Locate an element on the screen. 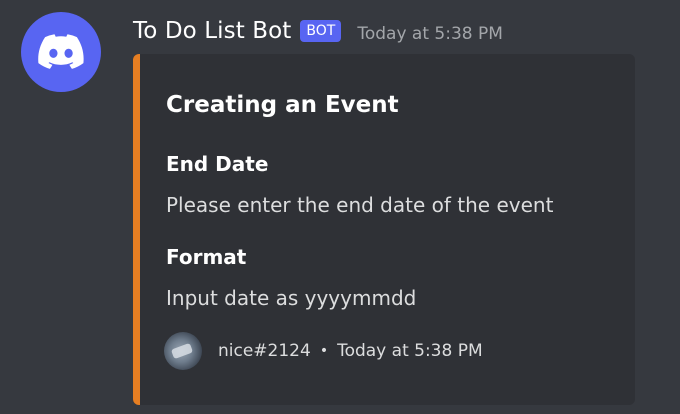 Image resolution: width=680 pixels, height=414 pixels. footer-author-avatar is located at coordinates (183, 351).